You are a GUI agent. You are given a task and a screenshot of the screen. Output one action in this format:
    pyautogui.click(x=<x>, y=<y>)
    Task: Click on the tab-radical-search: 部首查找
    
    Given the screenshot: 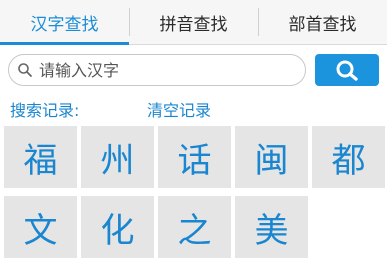 What is the action you would take?
    pyautogui.click(x=322, y=22)
    